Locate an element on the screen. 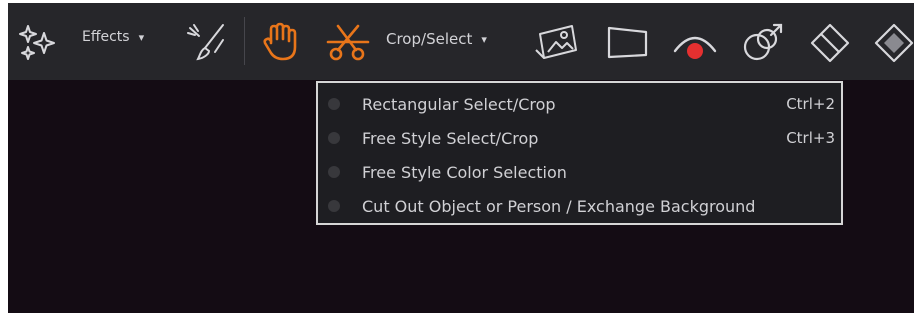 The image size is (914, 316). menu-item-label: Free Style Color Selection is located at coordinates (464, 172).